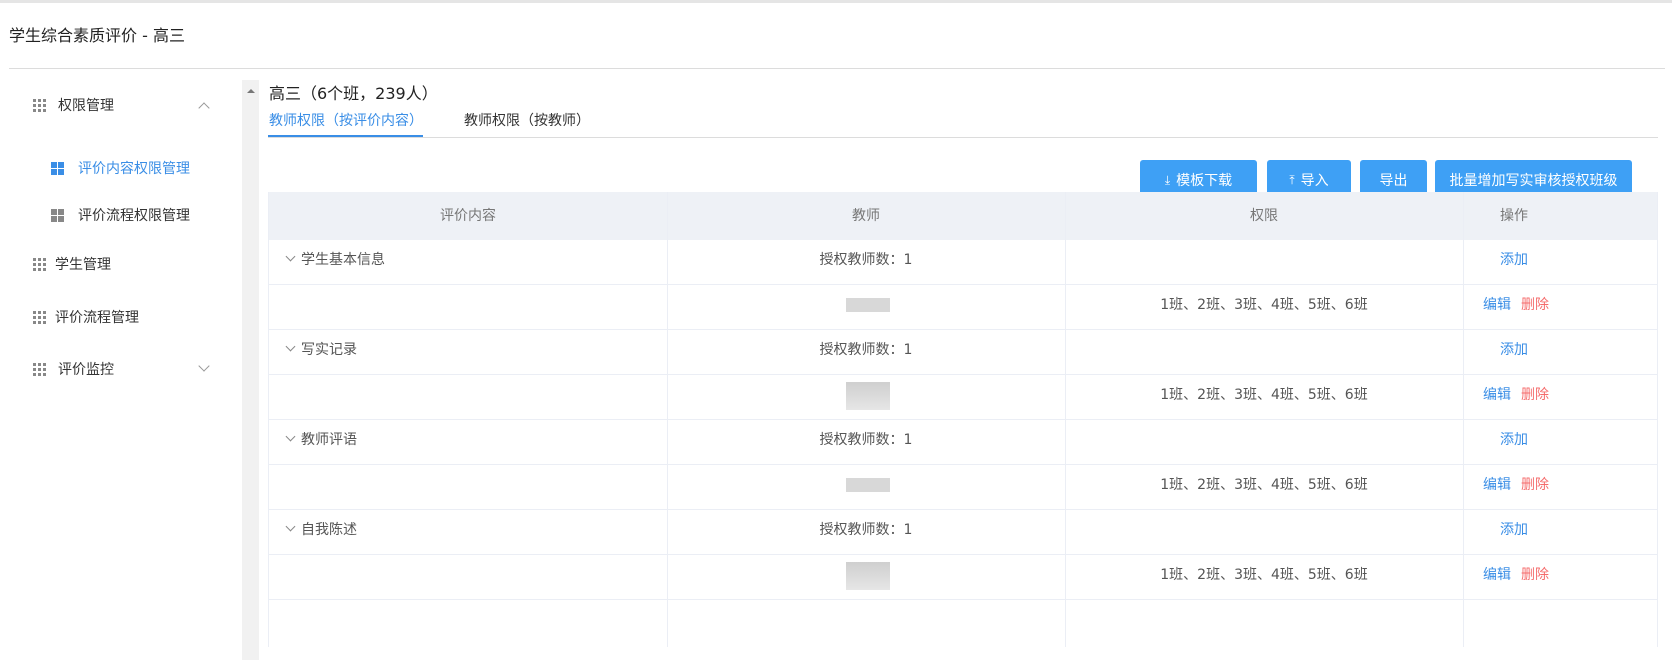 The image size is (1672, 660). I want to click on tab-by-content: 教师权限（按评价内容）, so click(346, 120).